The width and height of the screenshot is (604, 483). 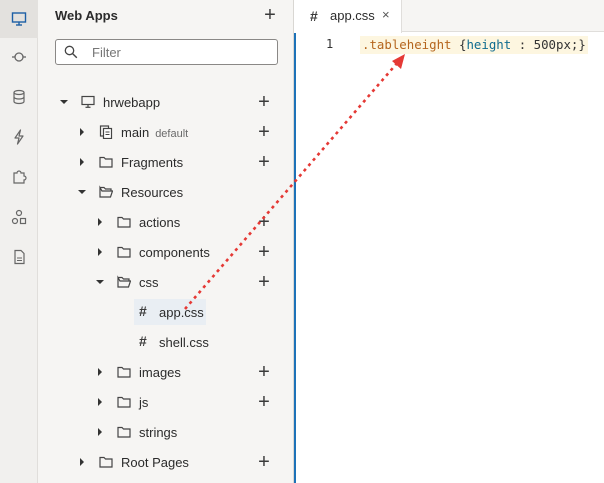 I want to click on business-objects-button, so click(x=19, y=97).